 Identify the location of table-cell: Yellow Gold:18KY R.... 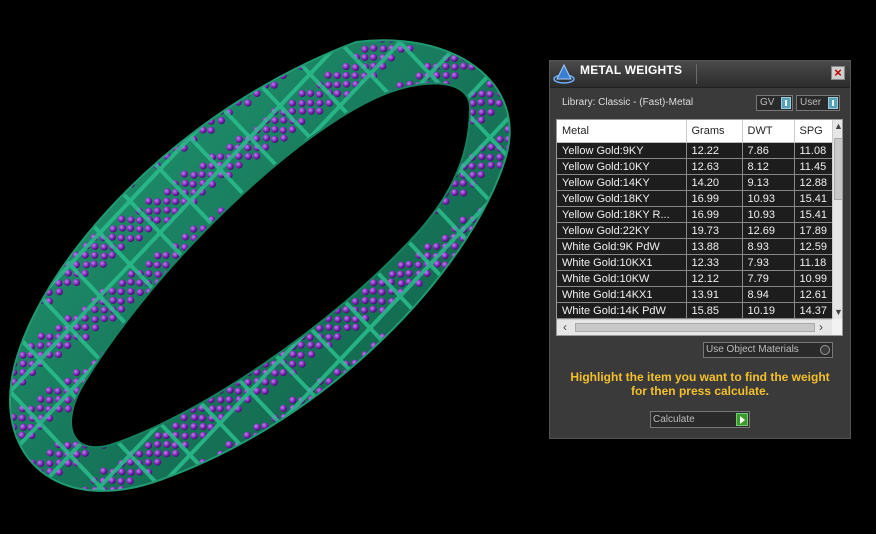
(622, 214).